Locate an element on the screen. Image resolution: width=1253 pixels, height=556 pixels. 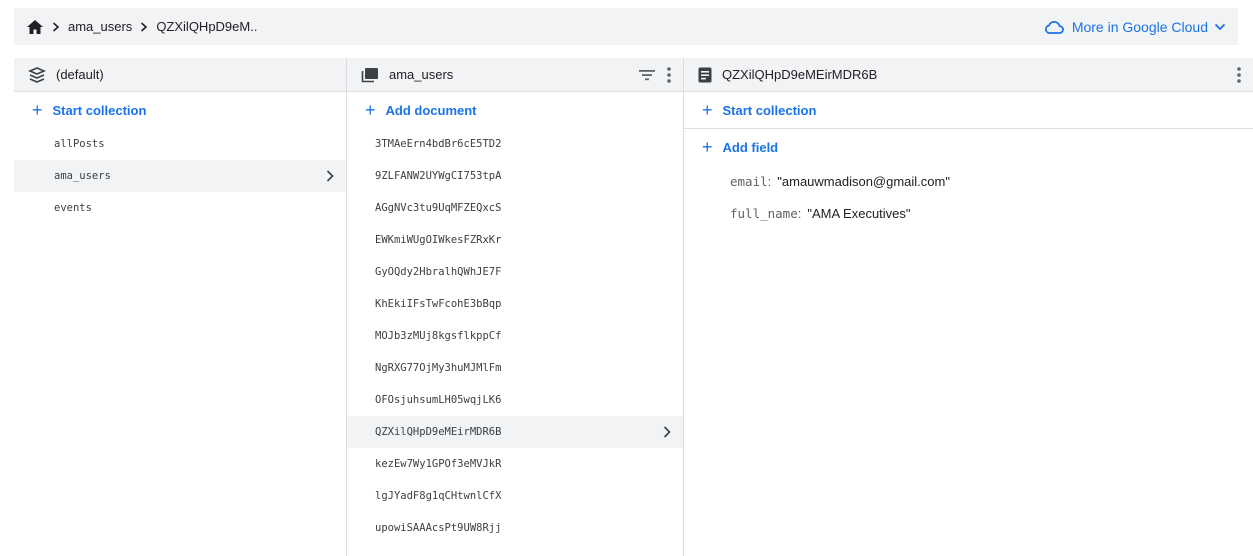
document-panel-header: QZXilQHpD9eMEirMDR6B is located at coordinates (968, 75).